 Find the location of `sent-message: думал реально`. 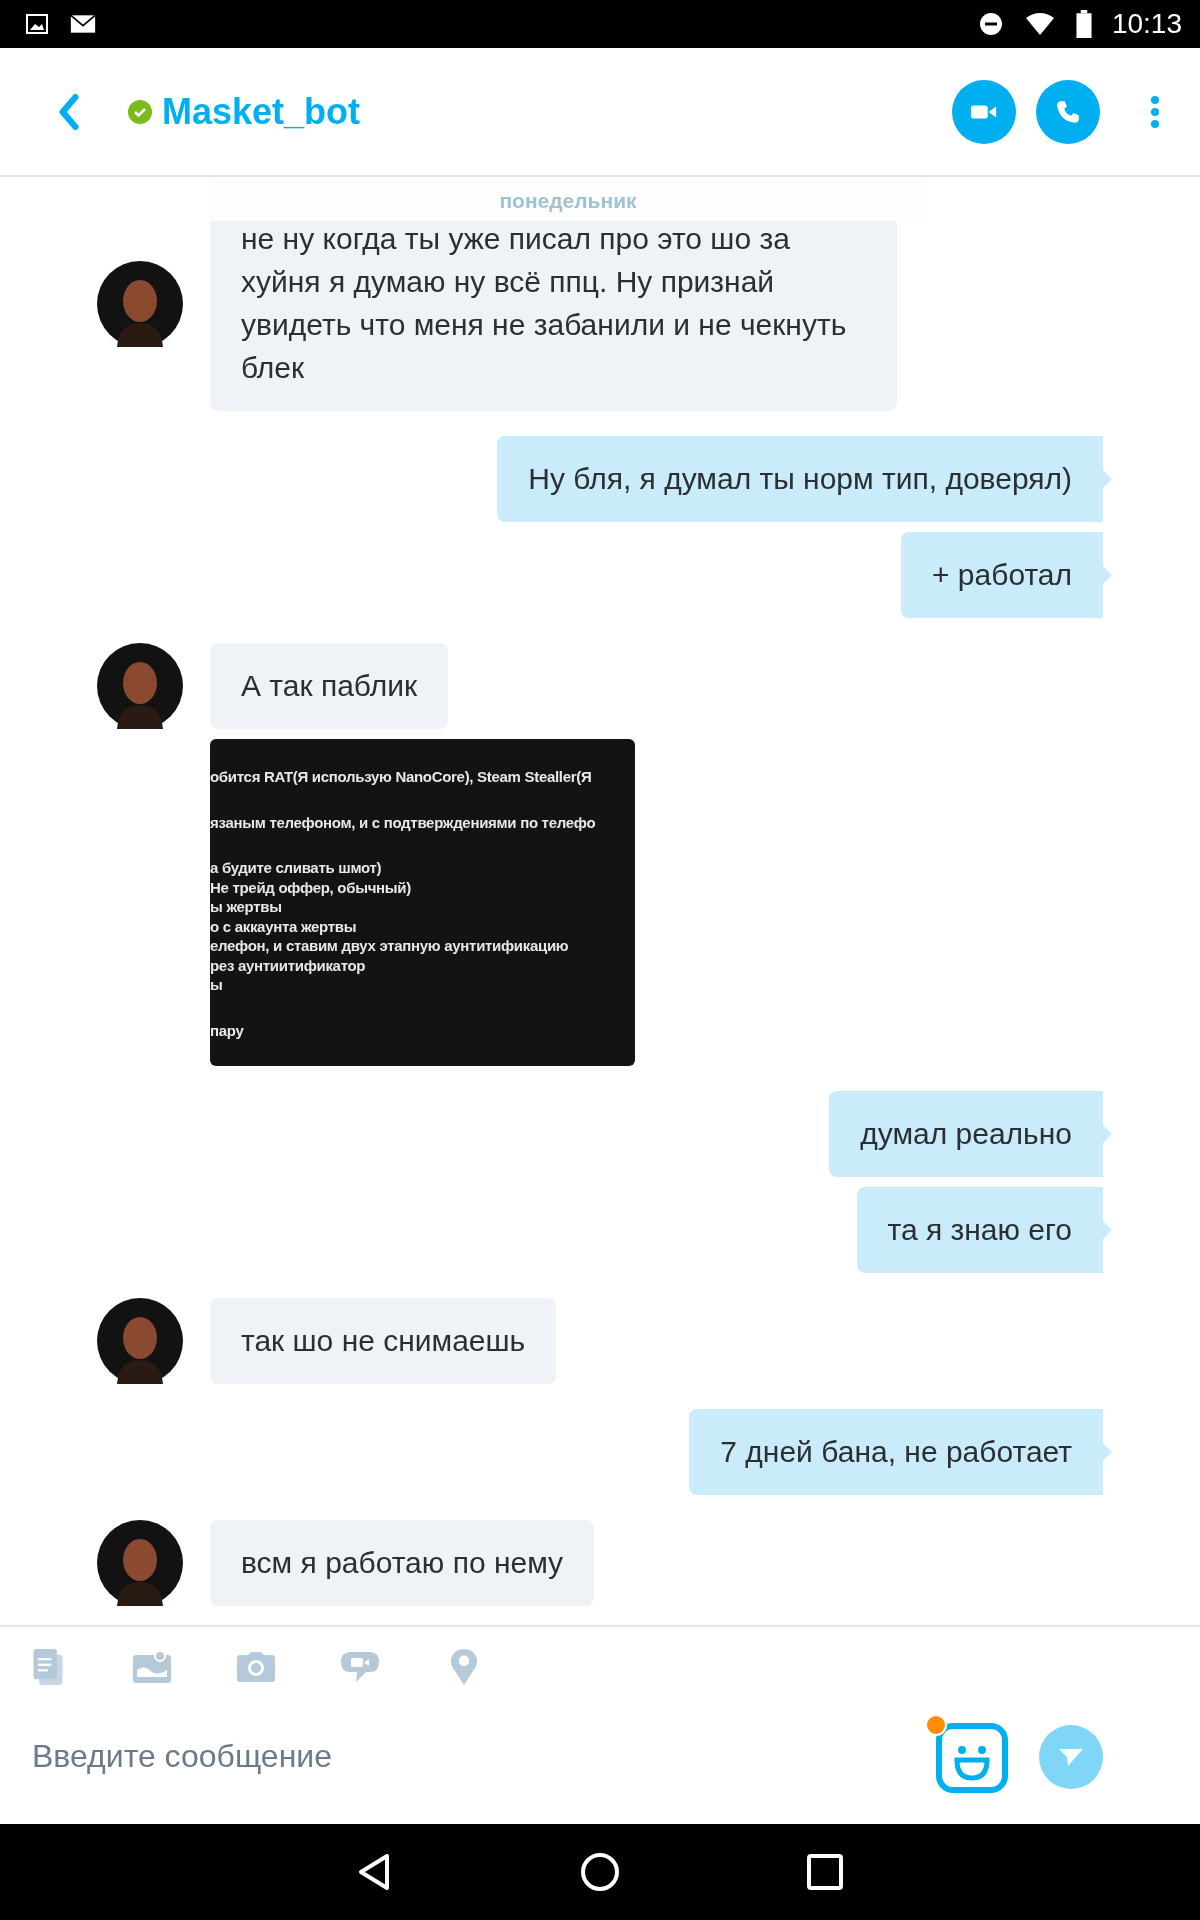

sent-message: думал реально is located at coordinates (970, 1134).